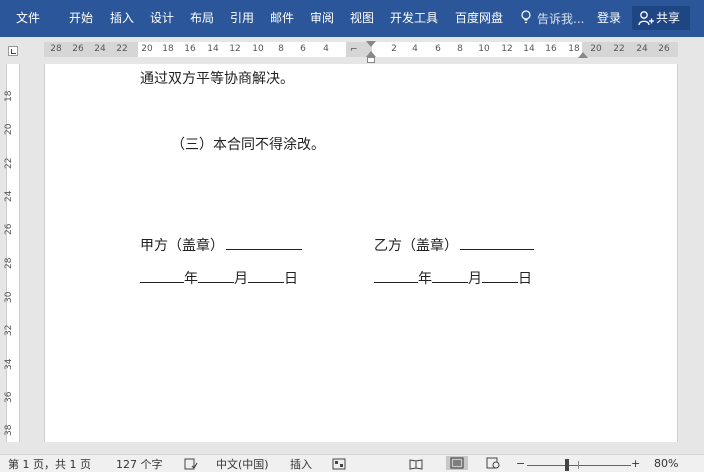 The width and height of the screenshot is (704, 472). I want to click on party-b-blank, so click(497, 243).